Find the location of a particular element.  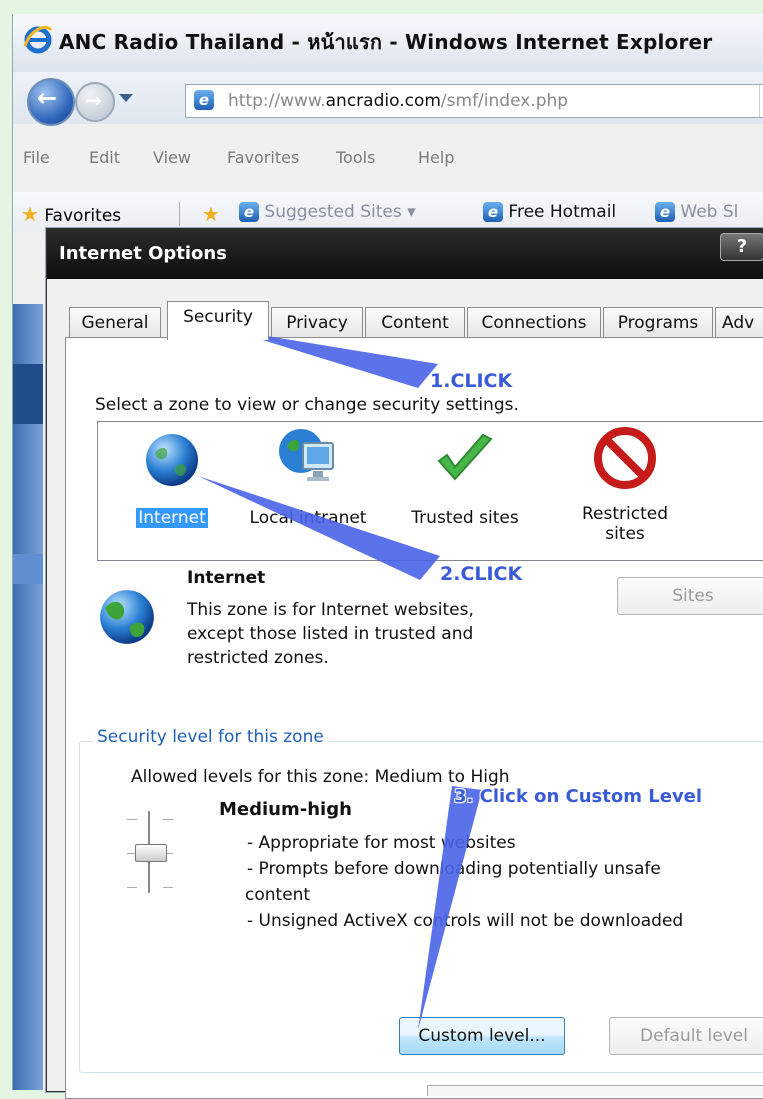

annotation-step3: 3. Click on Custom Level is located at coordinates (578, 796).